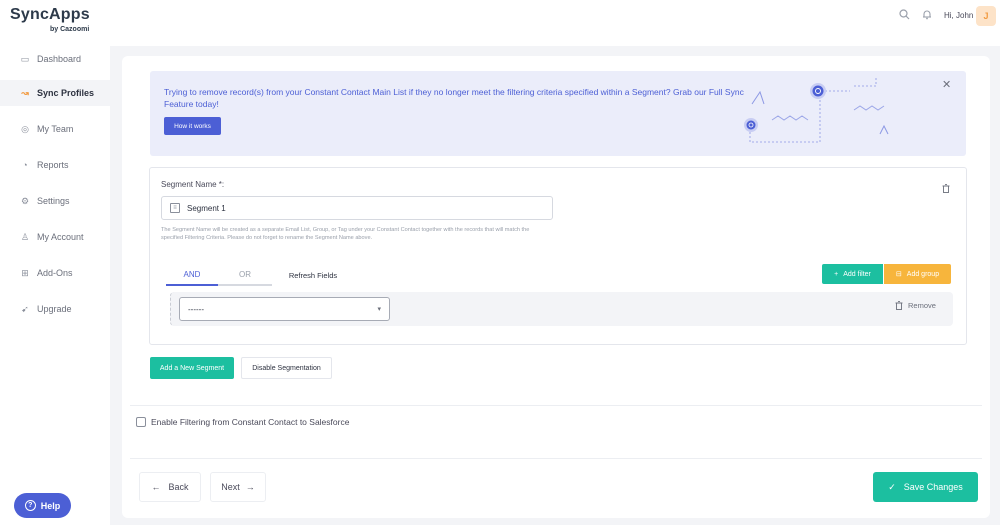  I want to click on add-group-button: ⊟ Add group, so click(917, 274).